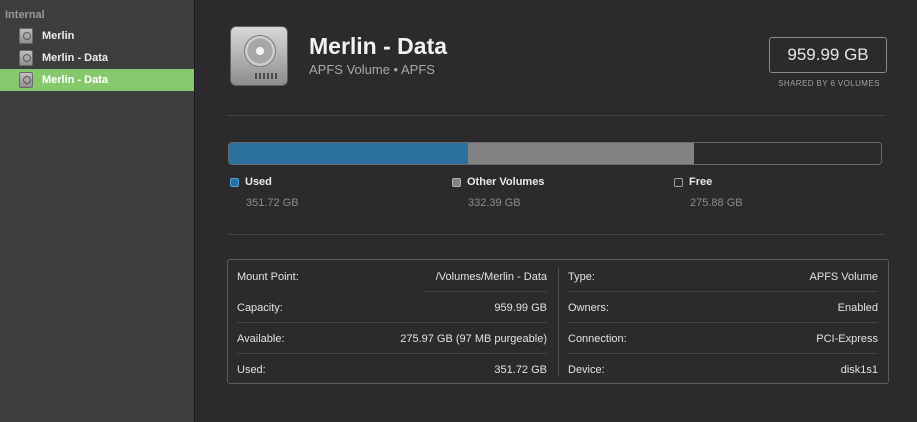 Image resolution: width=917 pixels, height=422 pixels. I want to click on hard-drive-icon, so click(259, 56).